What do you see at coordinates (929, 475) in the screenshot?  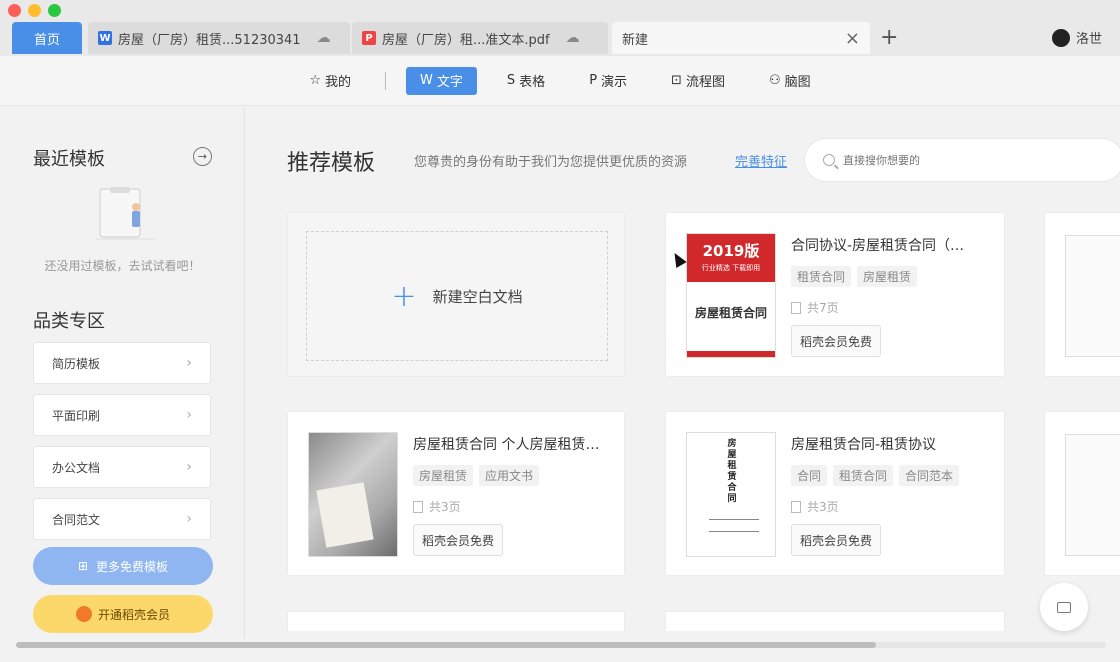 I see `template-tag: 合同范本` at bounding box center [929, 475].